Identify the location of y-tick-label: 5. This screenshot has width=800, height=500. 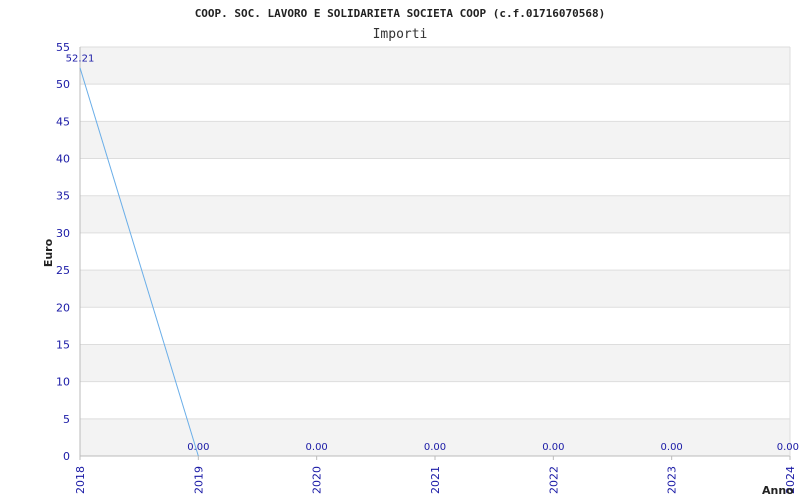
(66, 419).